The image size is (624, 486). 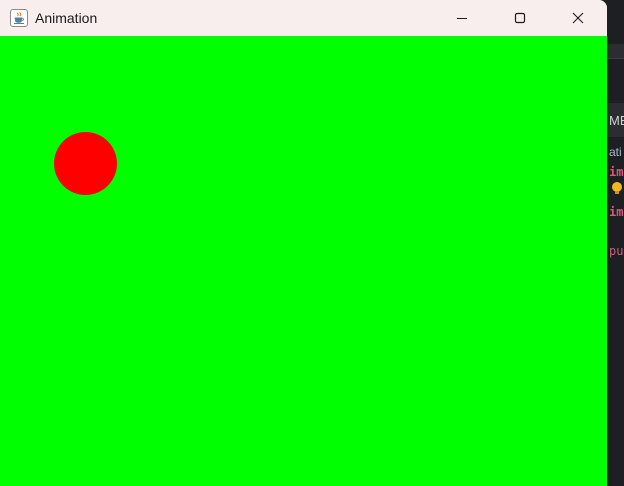 I want to click on ide-code-line-import-2: im, so click(x=616, y=212).